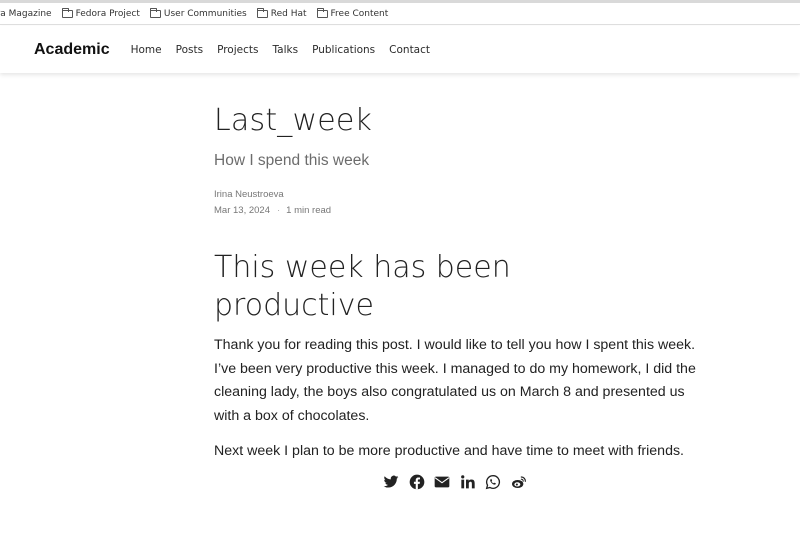 This screenshot has width=800, height=537. I want to click on whatsapp-icon, so click(493, 482).